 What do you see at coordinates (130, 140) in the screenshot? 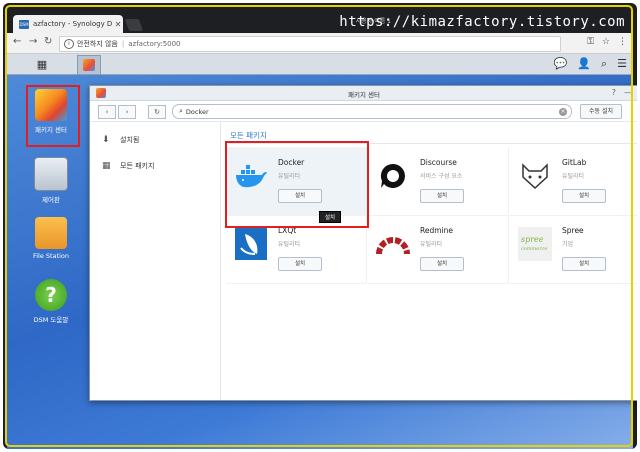
I see `sidebar-item-label: 설치됨` at bounding box center [130, 140].